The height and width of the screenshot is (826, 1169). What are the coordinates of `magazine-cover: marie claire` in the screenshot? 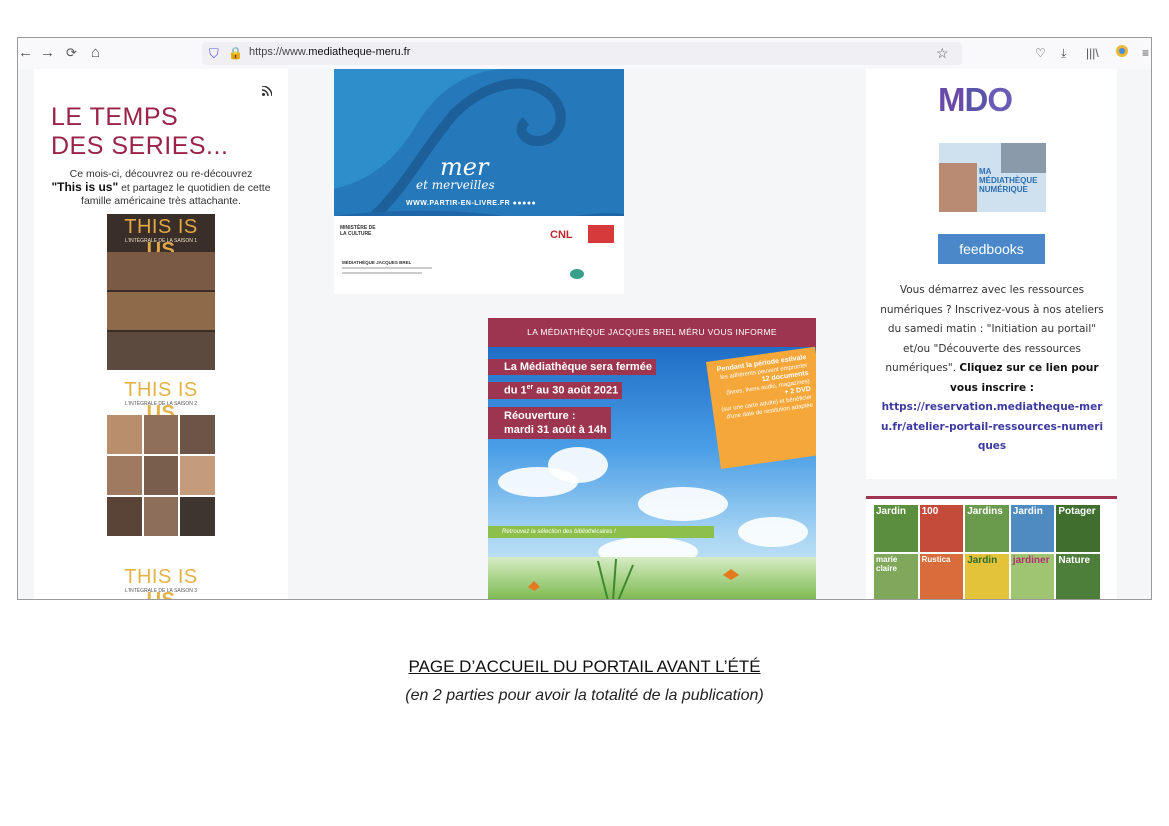 It's located at (896, 576).